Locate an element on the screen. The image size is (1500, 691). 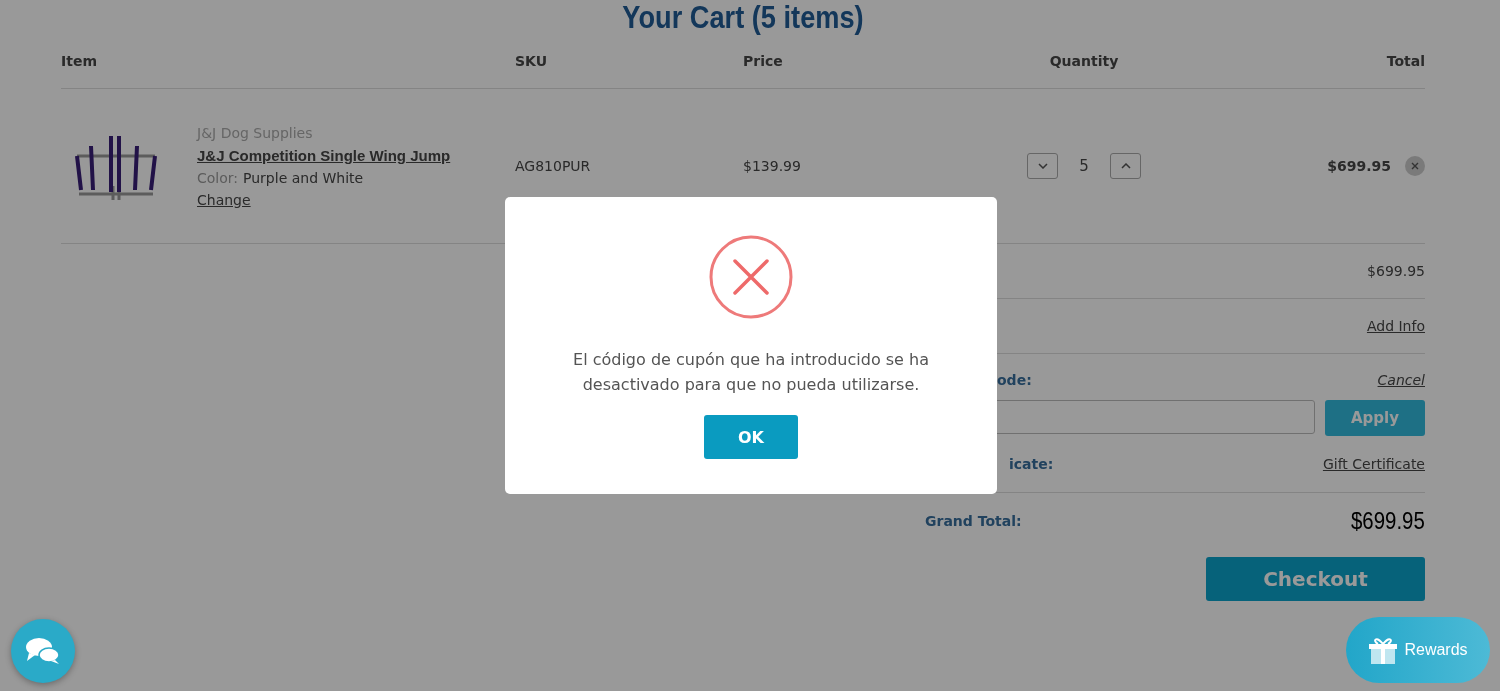
column-header: Price is located at coordinates (763, 61).